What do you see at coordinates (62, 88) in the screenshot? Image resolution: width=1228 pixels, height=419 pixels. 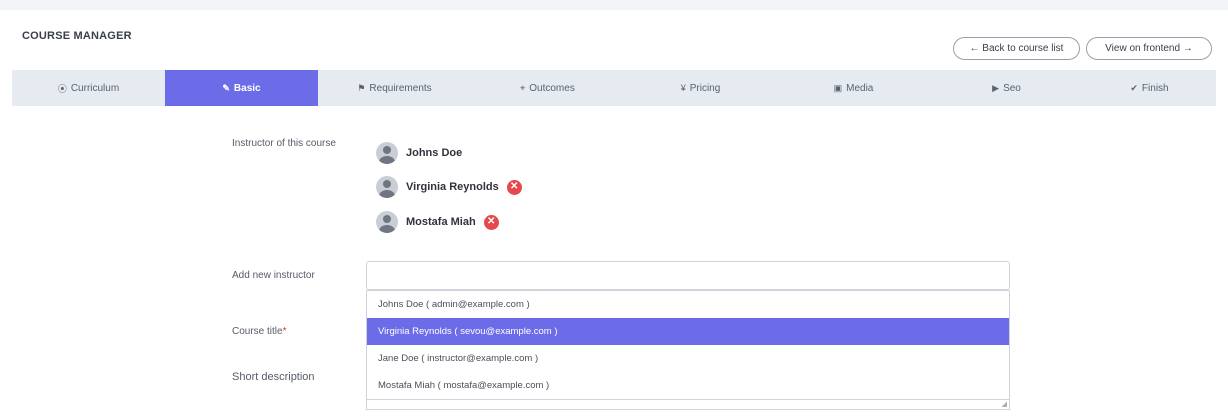 I see `curriculum-icon: ⦿` at bounding box center [62, 88].